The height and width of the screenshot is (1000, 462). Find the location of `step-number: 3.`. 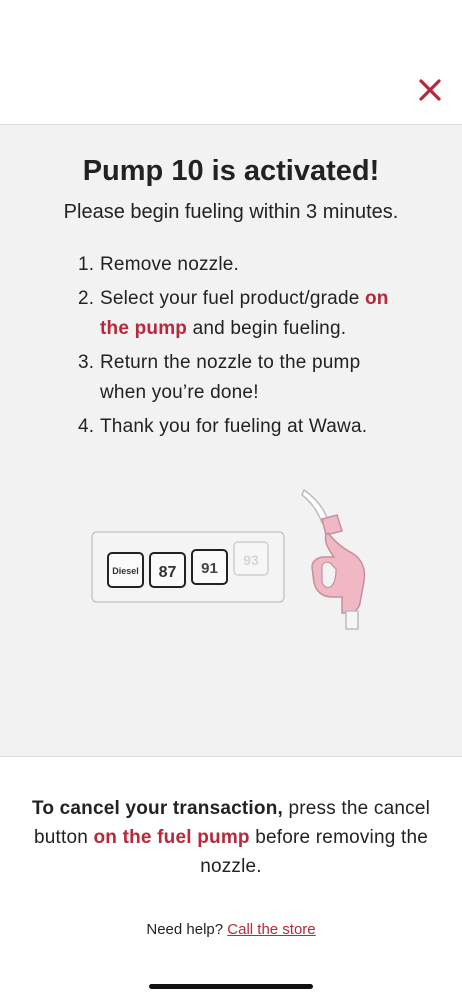

step-number: 3. is located at coordinates (86, 362).